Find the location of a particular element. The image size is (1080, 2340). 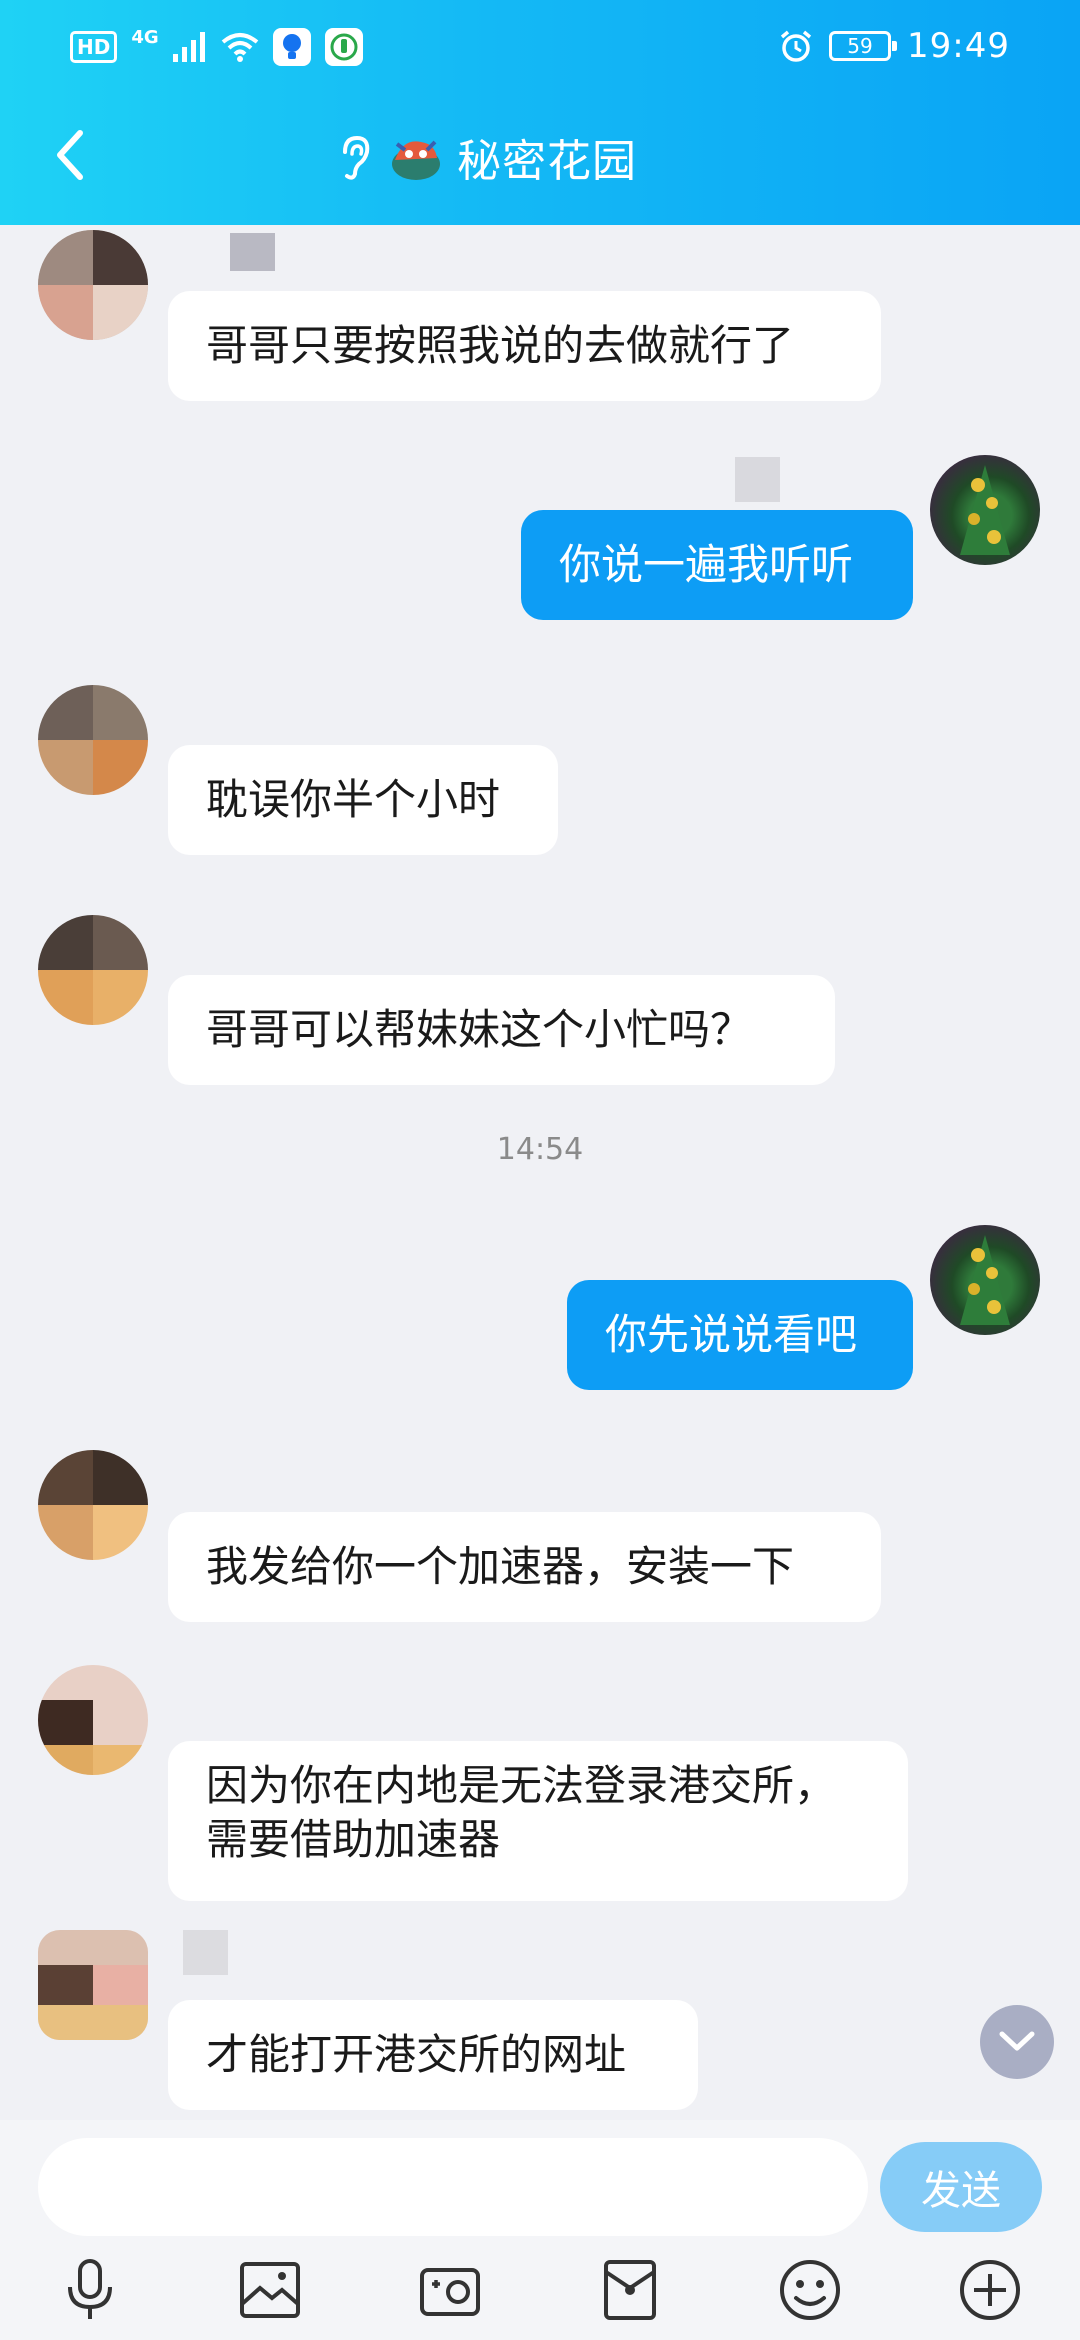

message-bubble: 我发给你一个加速器，安装一下 is located at coordinates (524, 1567).